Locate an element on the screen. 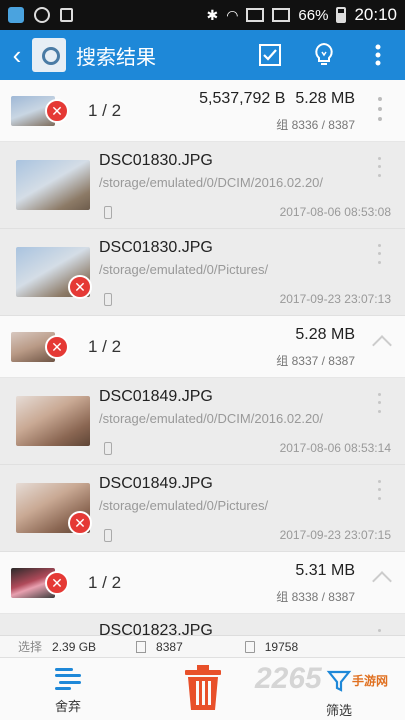  signal-icon is located at coordinates (255, 15).